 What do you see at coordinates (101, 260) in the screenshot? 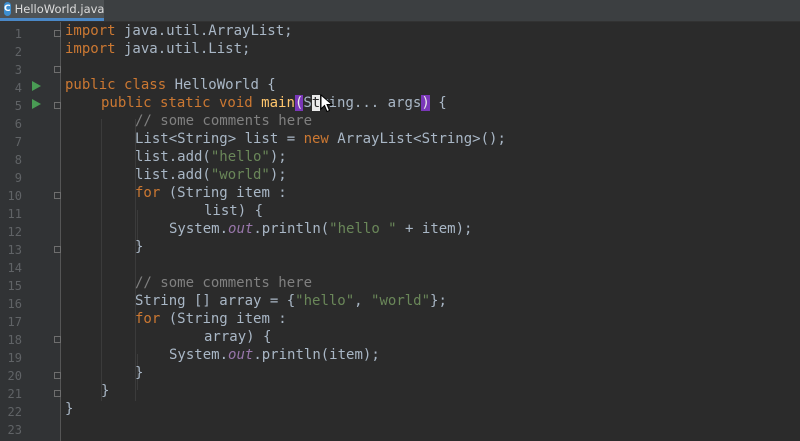
I see `indent-guide` at bounding box center [101, 260].